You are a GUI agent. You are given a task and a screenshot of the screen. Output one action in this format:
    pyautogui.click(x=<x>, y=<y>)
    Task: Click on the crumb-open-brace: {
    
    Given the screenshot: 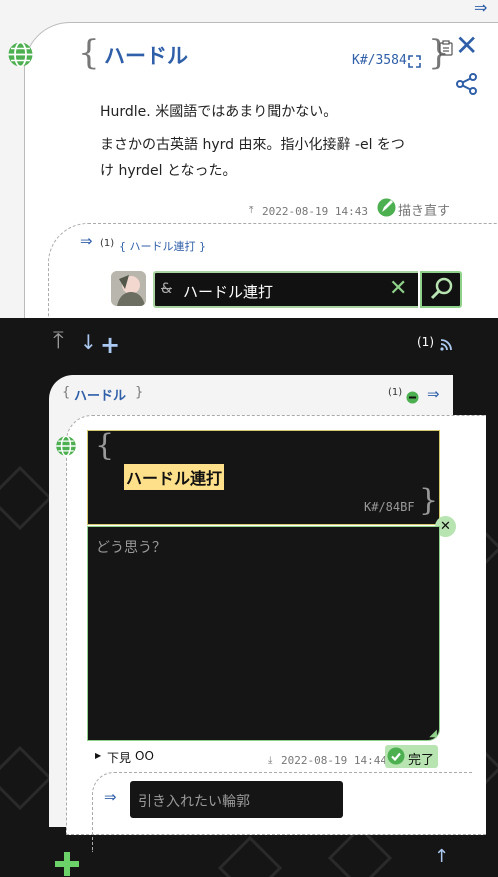 What is the action you would take?
    pyautogui.click(x=66, y=392)
    